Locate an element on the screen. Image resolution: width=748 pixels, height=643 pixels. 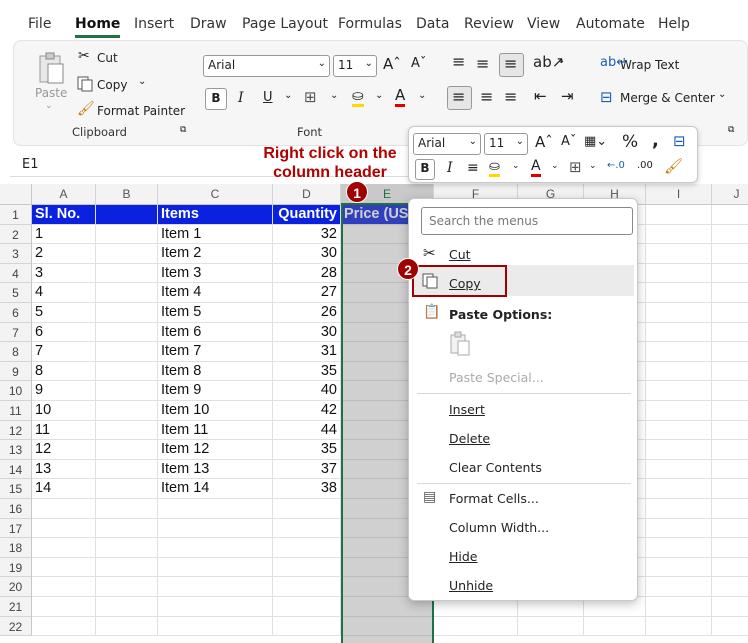
table-cell-a: 14 is located at coordinates (64, 489).